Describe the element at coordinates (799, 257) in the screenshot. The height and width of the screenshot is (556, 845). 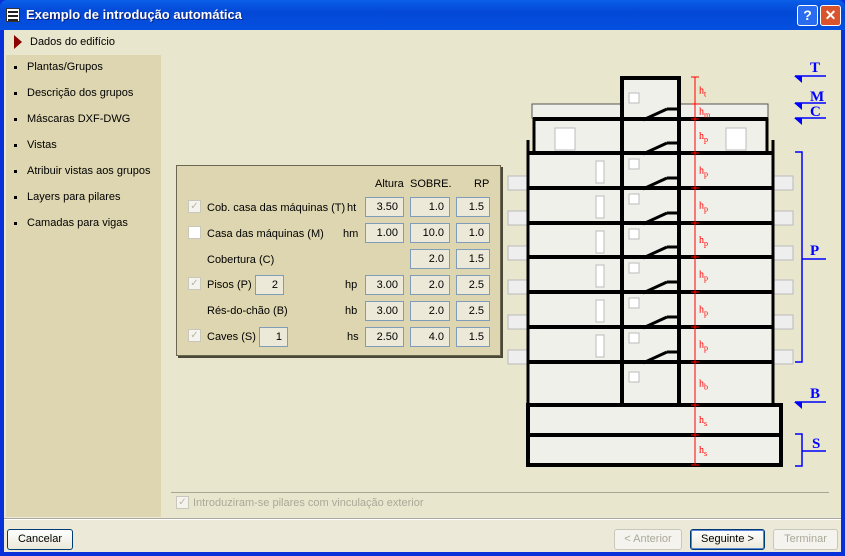
I see `p-bracket` at that location.